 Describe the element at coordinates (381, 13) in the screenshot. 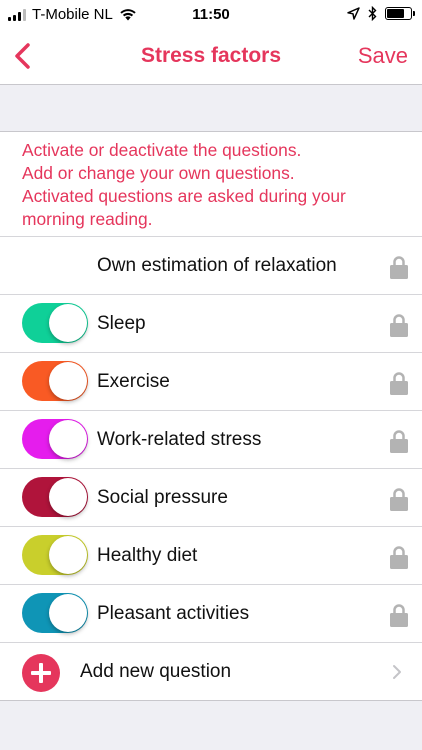

I see `status-right` at that location.